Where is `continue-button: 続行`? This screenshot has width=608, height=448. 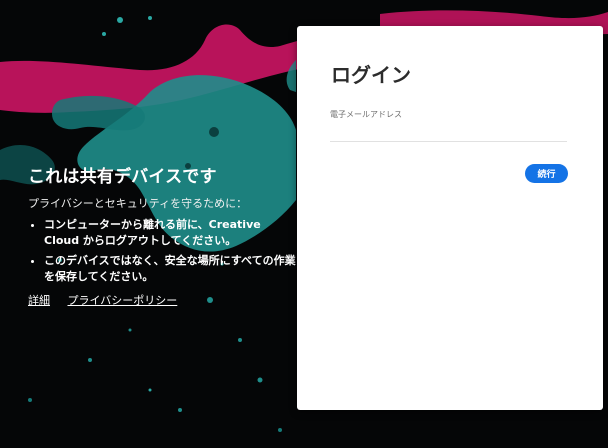 continue-button: 続行 is located at coordinates (546, 173).